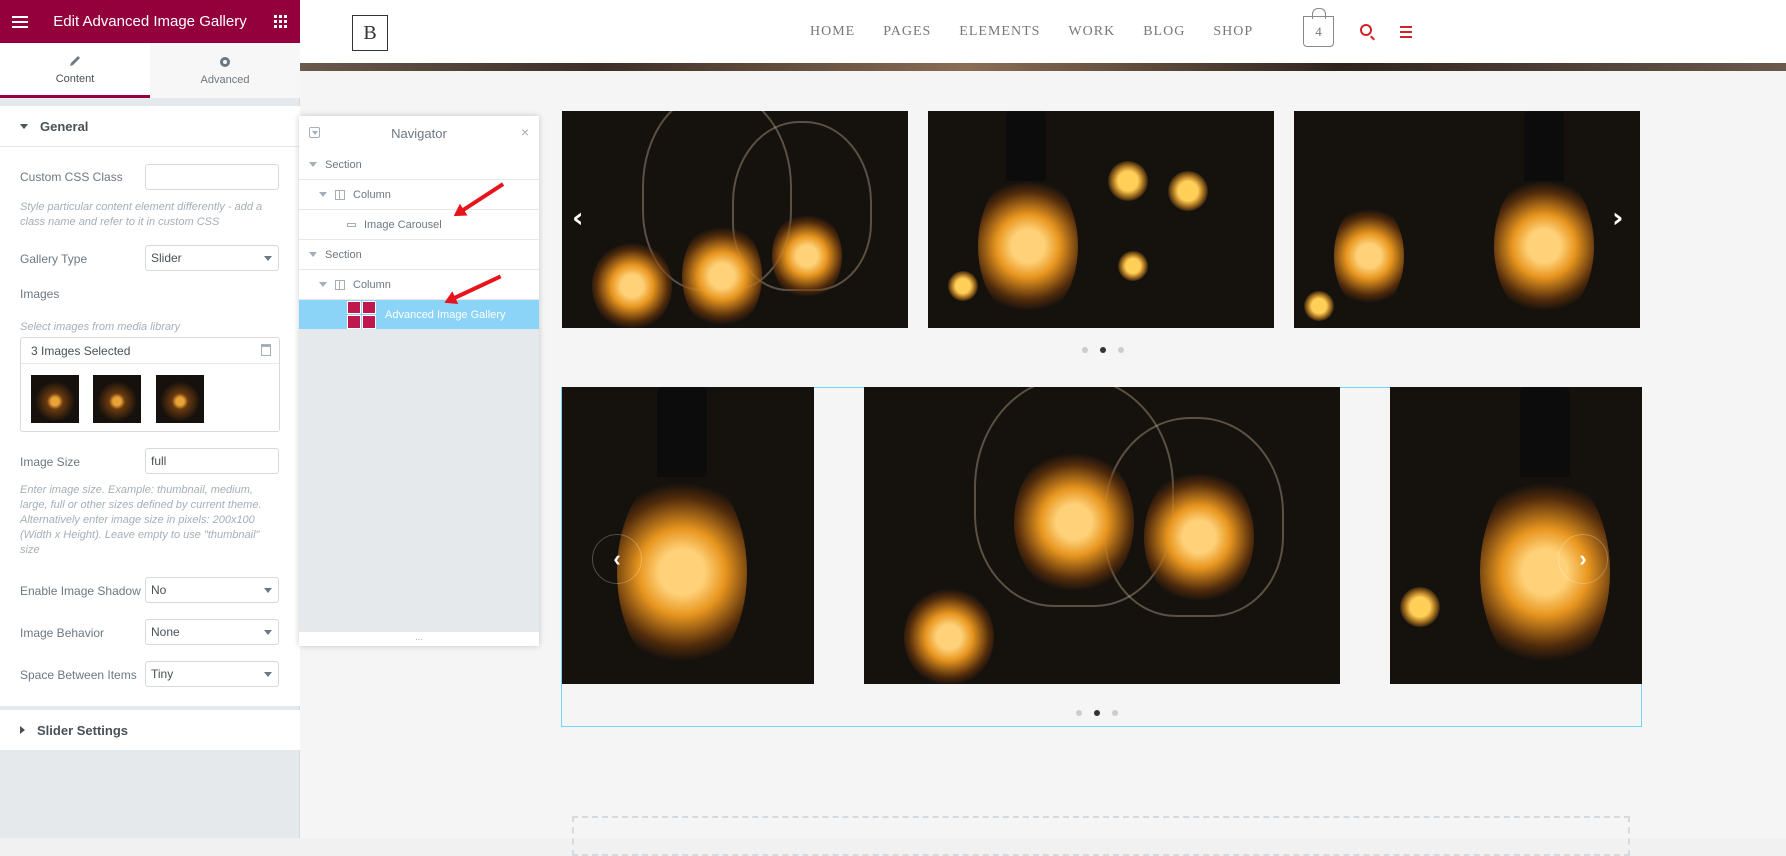  I want to click on menu-item-home: HOME, so click(832, 32).